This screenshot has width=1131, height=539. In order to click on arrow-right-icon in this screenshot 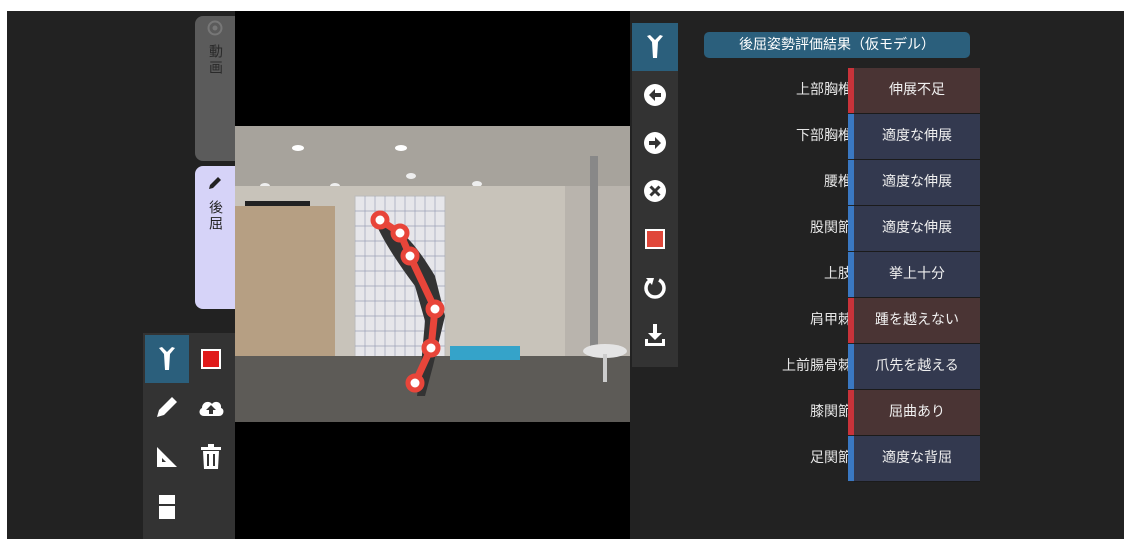, I will do `click(655, 143)`.